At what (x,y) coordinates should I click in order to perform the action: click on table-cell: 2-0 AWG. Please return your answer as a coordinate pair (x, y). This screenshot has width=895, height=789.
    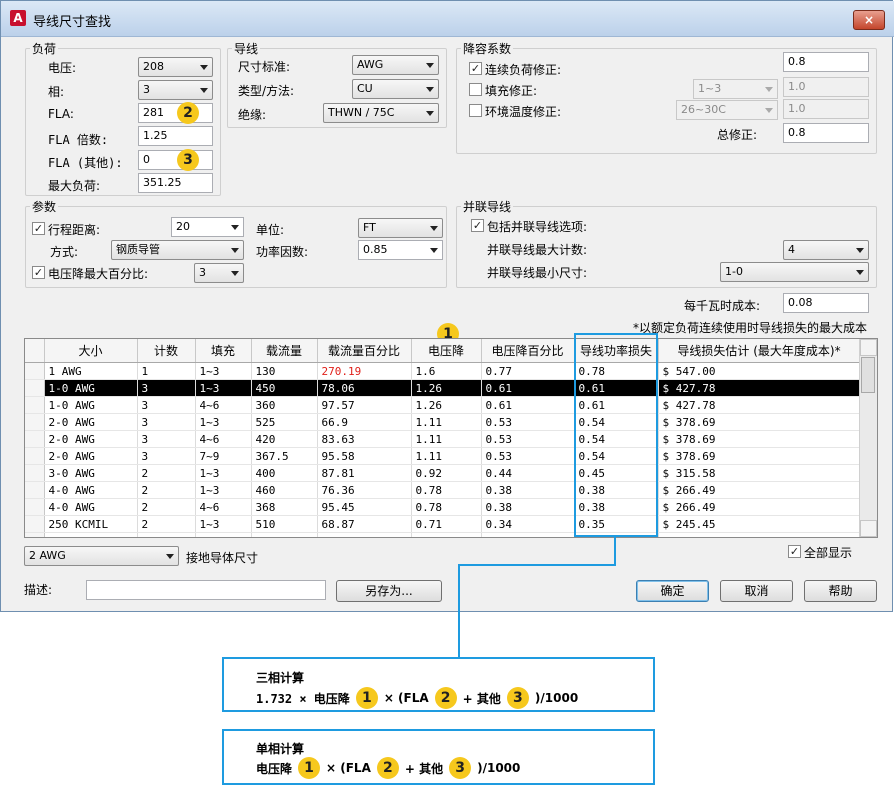
    Looking at the image, I should click on (91, 439).